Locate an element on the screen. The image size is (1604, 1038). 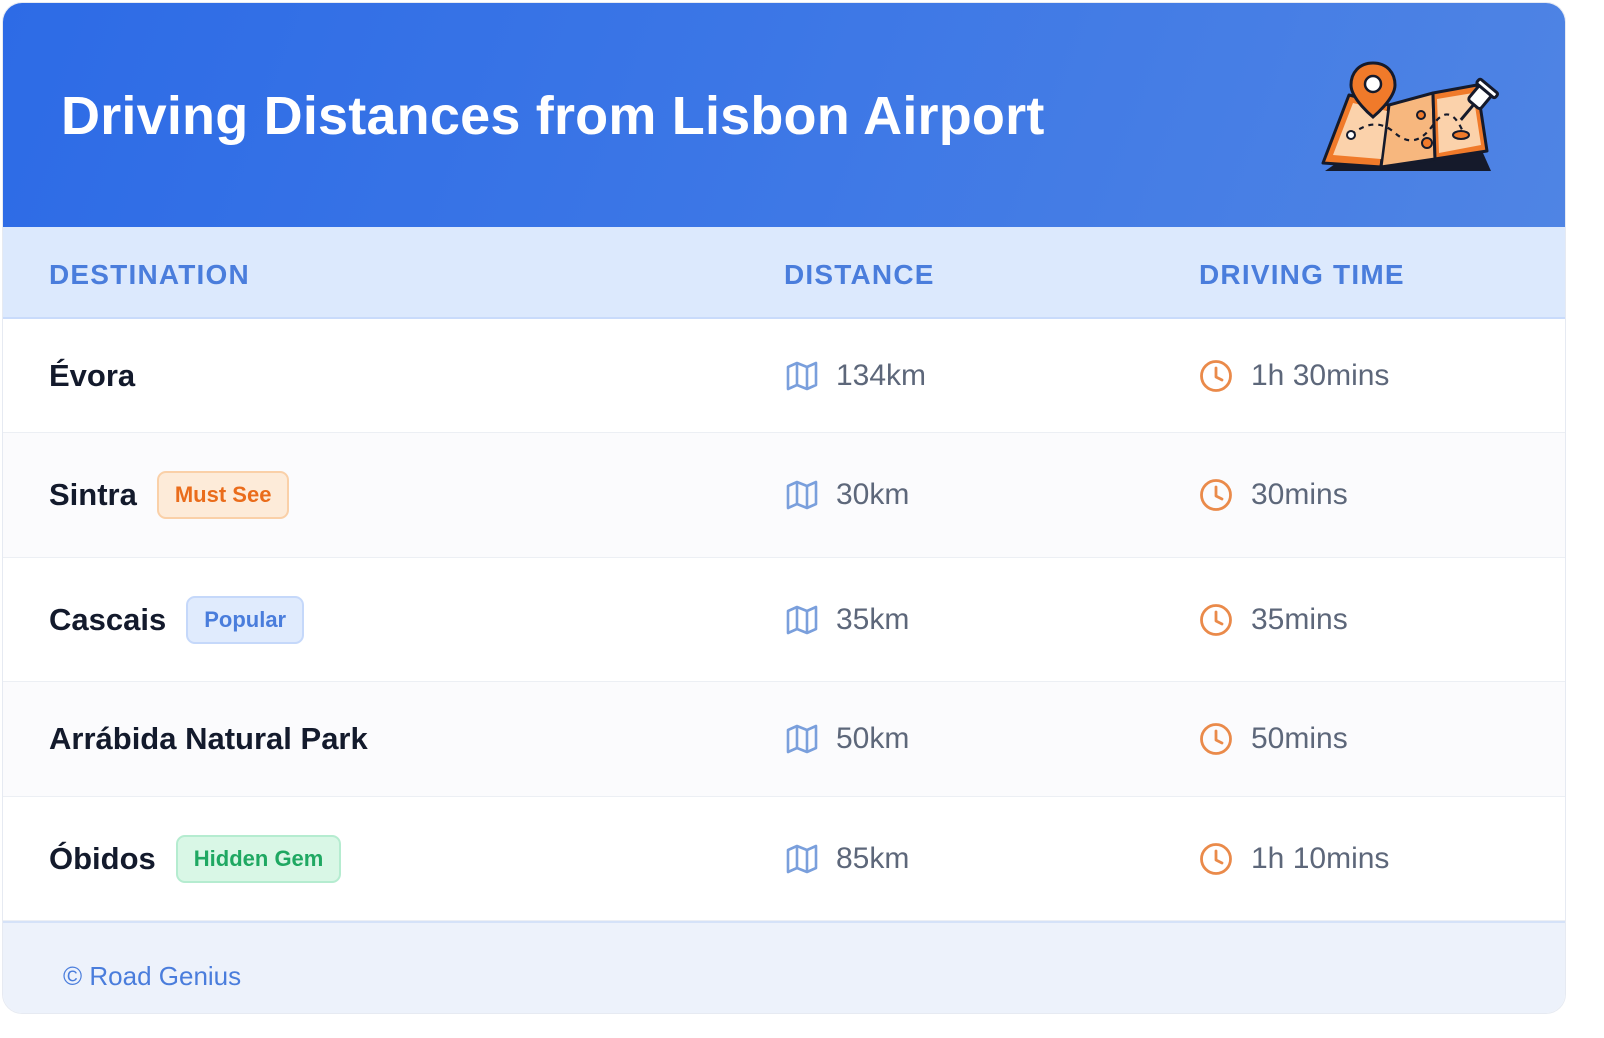
destination-cell: Arrábida Natural Park is located at coordinates (208, 739).